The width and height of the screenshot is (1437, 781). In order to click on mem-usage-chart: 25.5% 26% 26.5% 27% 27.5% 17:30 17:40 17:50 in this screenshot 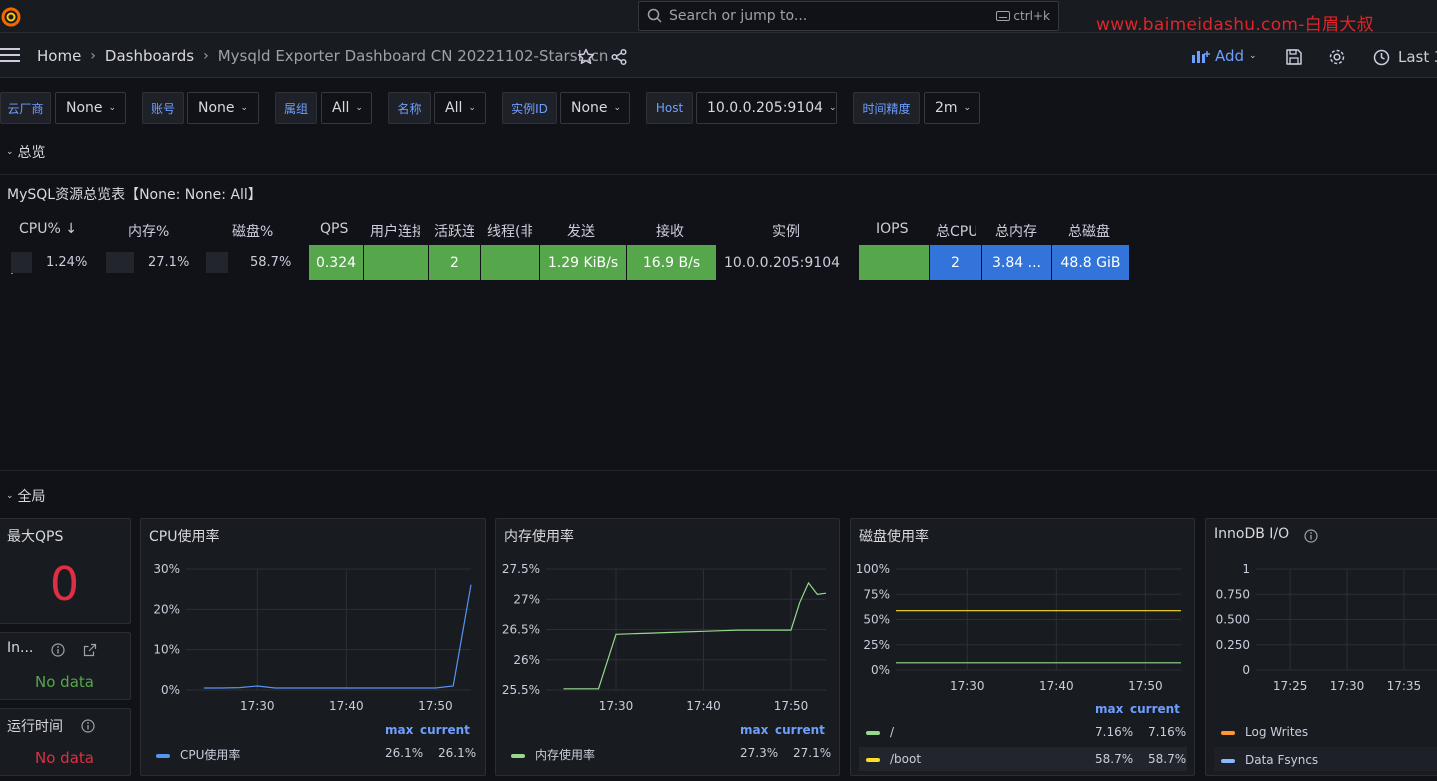, I will do `click(667, 647)`.